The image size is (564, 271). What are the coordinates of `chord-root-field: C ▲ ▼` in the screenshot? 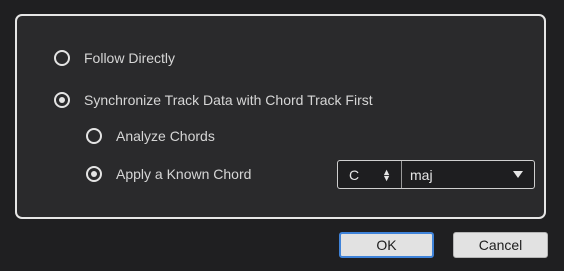 It's located at (370, 174).